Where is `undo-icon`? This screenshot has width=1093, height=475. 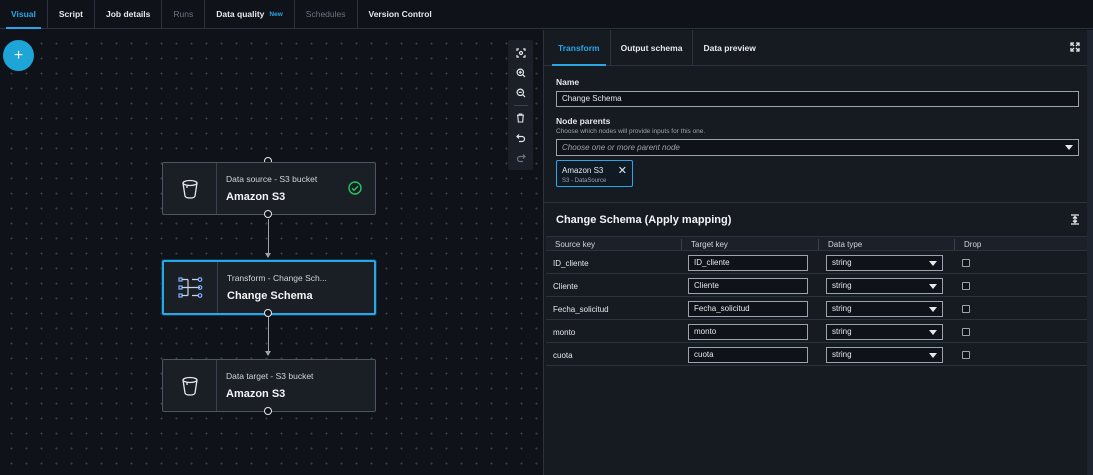
undo-icon is located at coordinates (521, 138).